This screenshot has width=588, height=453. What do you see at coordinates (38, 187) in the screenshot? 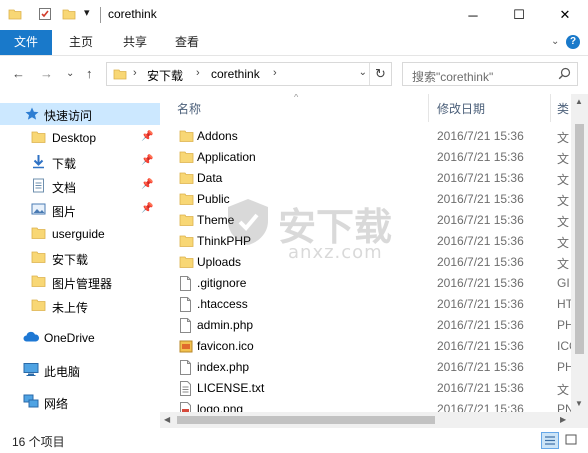
I see `document-icon` at bounding box center [38, 187].